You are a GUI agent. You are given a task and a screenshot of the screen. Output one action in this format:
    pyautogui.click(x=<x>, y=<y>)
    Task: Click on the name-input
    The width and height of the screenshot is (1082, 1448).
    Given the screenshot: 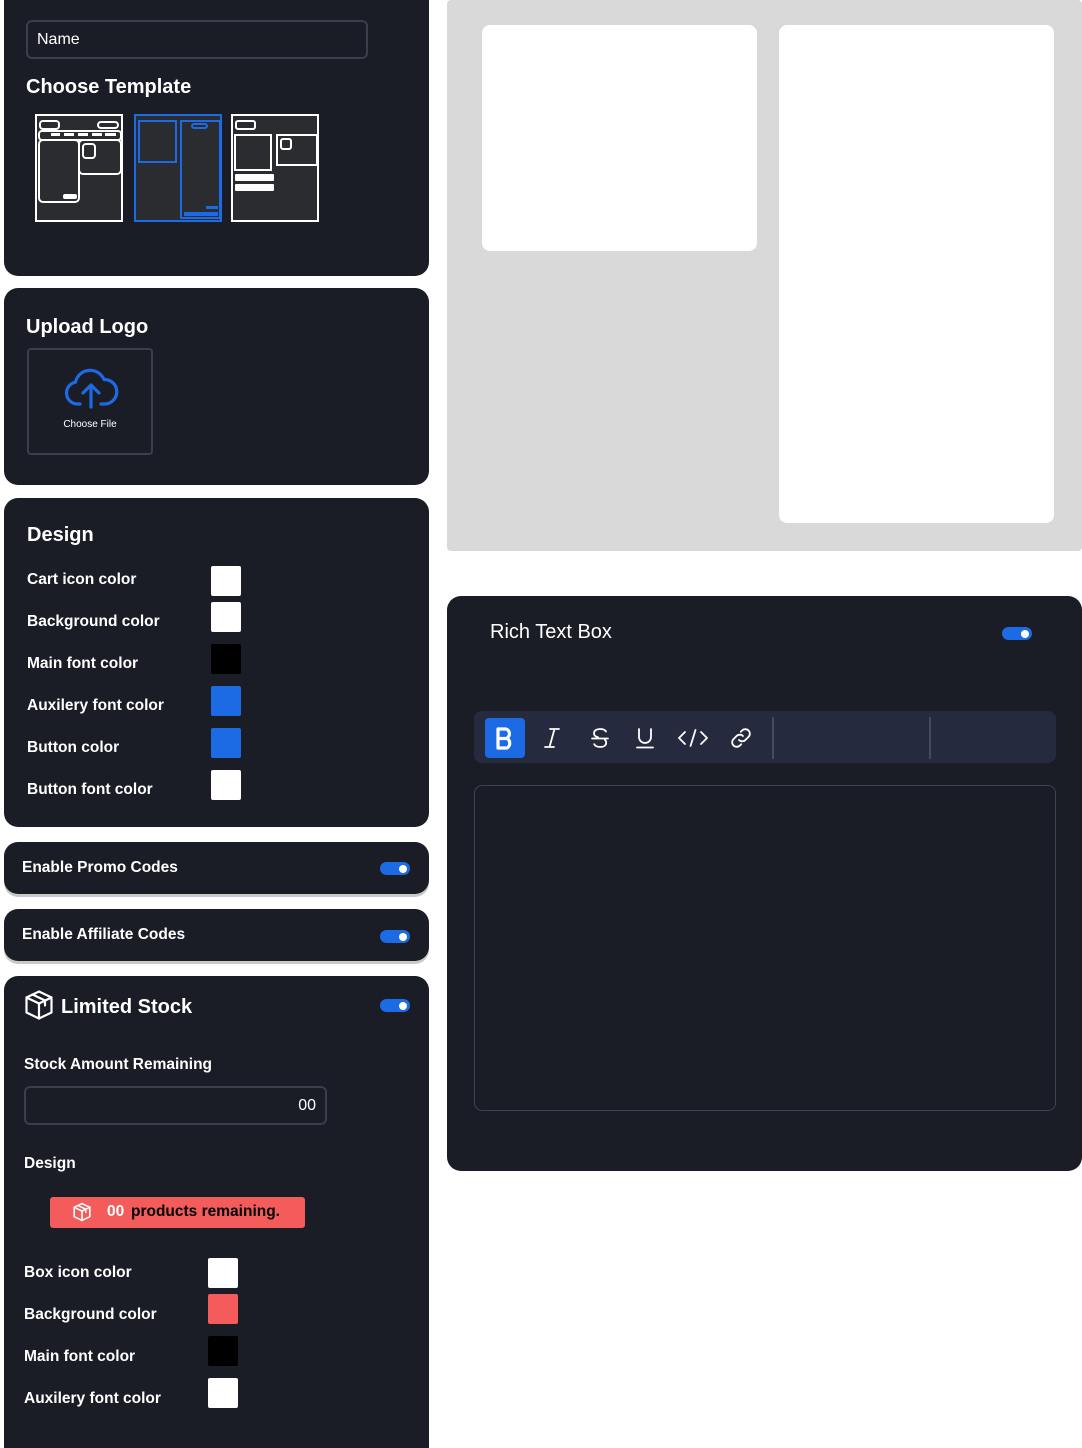 What is the action you would take?
    pyautogui.click(x=197, y=39)
    